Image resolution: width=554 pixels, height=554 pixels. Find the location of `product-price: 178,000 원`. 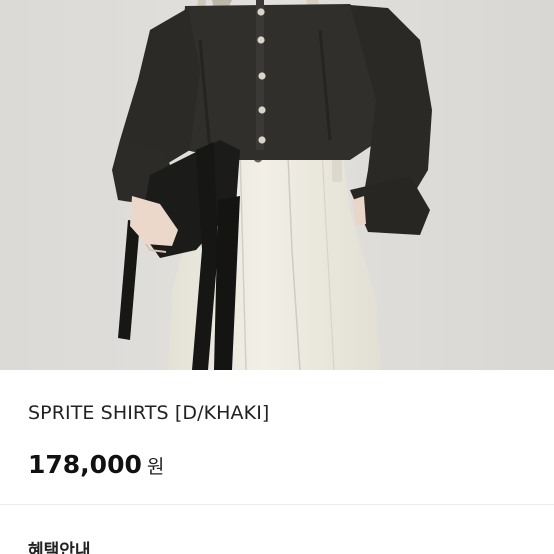

product-price: 178,000 원 is located at coordinates (96, 464).